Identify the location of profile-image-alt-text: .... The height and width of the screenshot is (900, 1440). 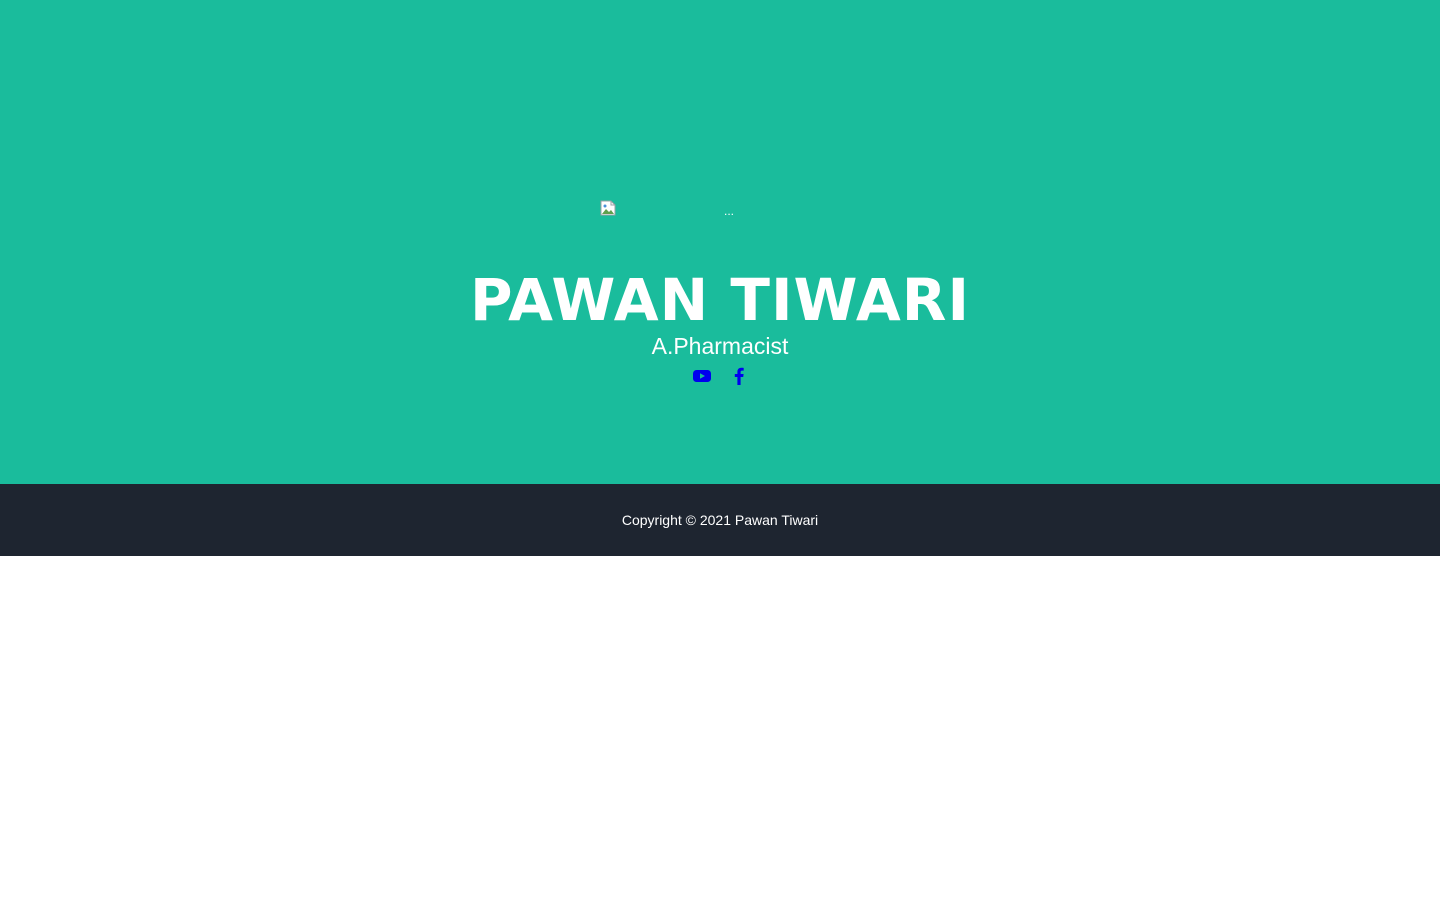
(729, 211).